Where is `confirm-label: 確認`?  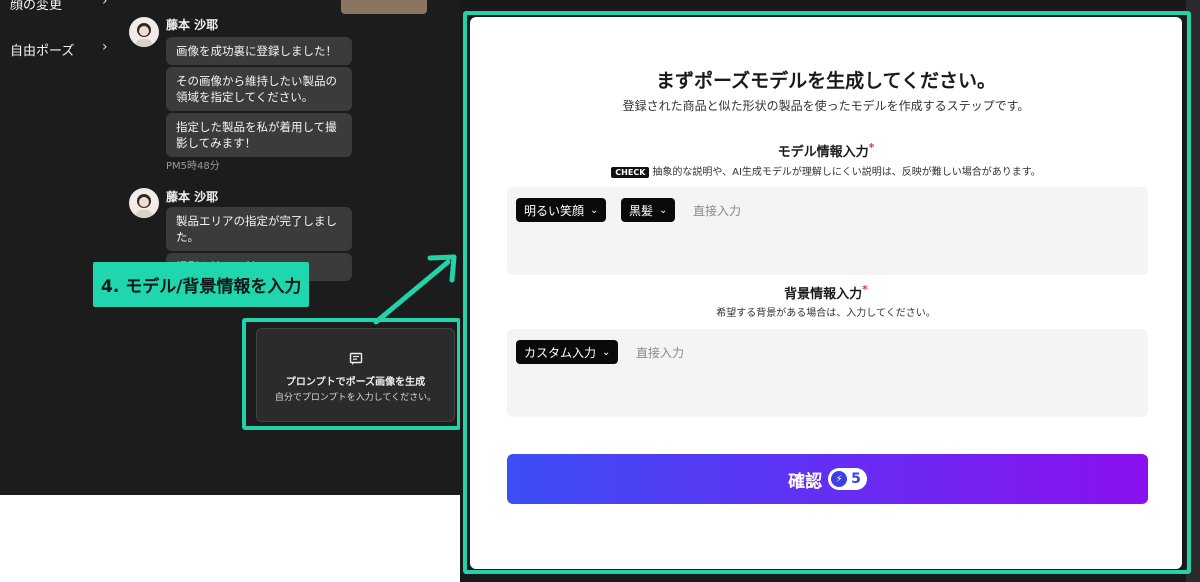
confirm-label: 確認 is located at coordinates (805, 481).